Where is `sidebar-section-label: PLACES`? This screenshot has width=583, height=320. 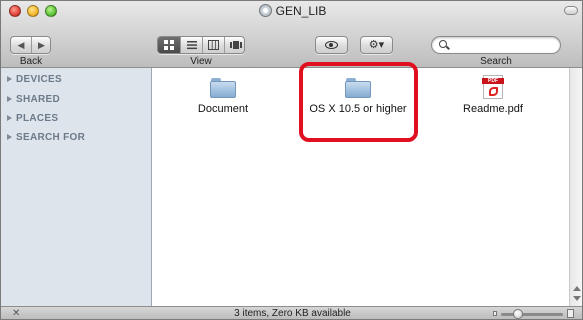
sidebar-section-label: PLACES is located at coordinates (37, 118).